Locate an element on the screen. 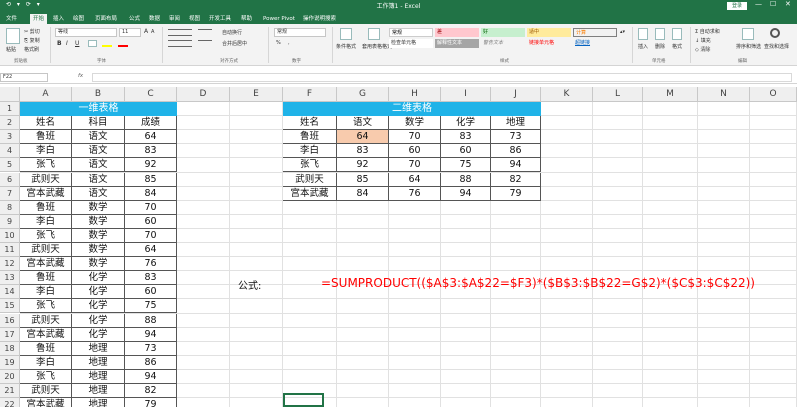  table1-cell: 宫本武藏 is located at coordinates (46, 264).